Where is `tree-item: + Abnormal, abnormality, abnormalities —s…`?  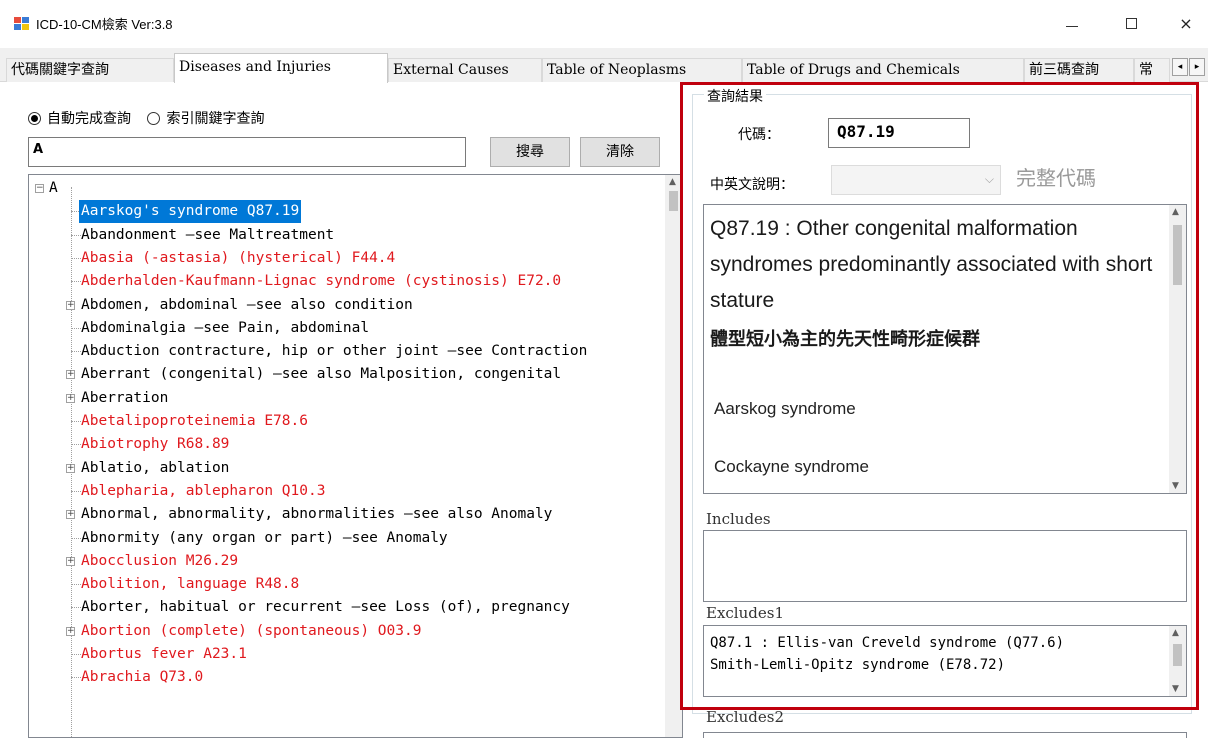 tree-item: + Abnormal, abnormality, abnormalities —s… is located at coordinates (347, 514).